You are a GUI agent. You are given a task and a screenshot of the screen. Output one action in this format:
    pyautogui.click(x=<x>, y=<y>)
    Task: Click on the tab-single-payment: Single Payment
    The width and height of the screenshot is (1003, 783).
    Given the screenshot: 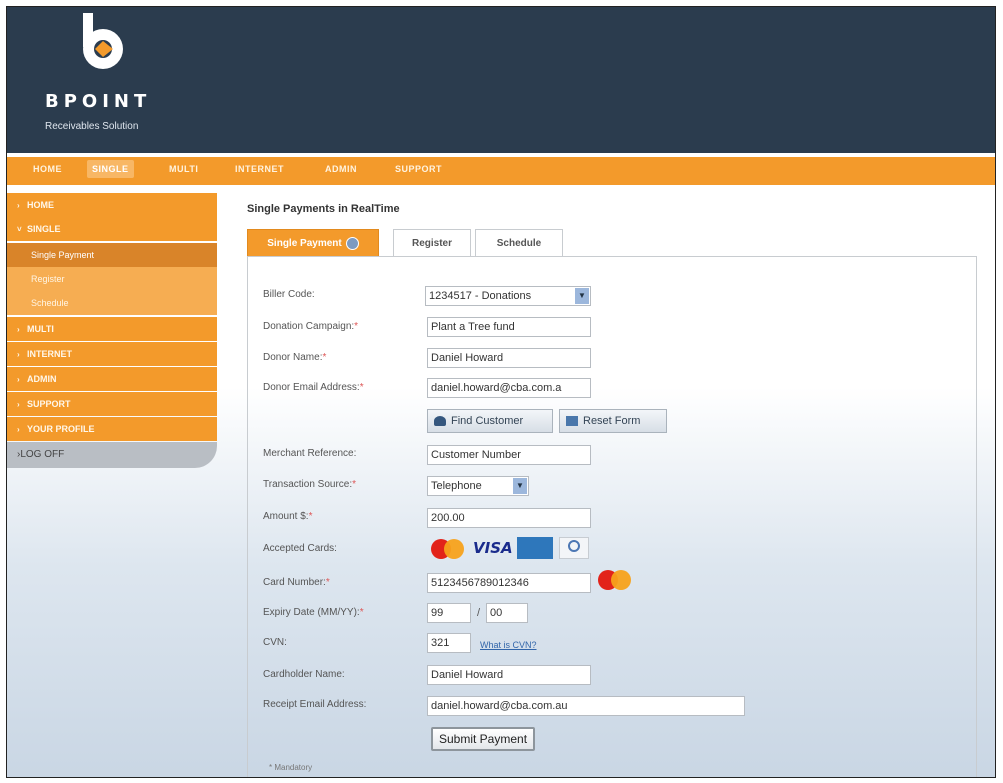 What is the action you would take?
    pyautogui.click(x=313, y=243)
    